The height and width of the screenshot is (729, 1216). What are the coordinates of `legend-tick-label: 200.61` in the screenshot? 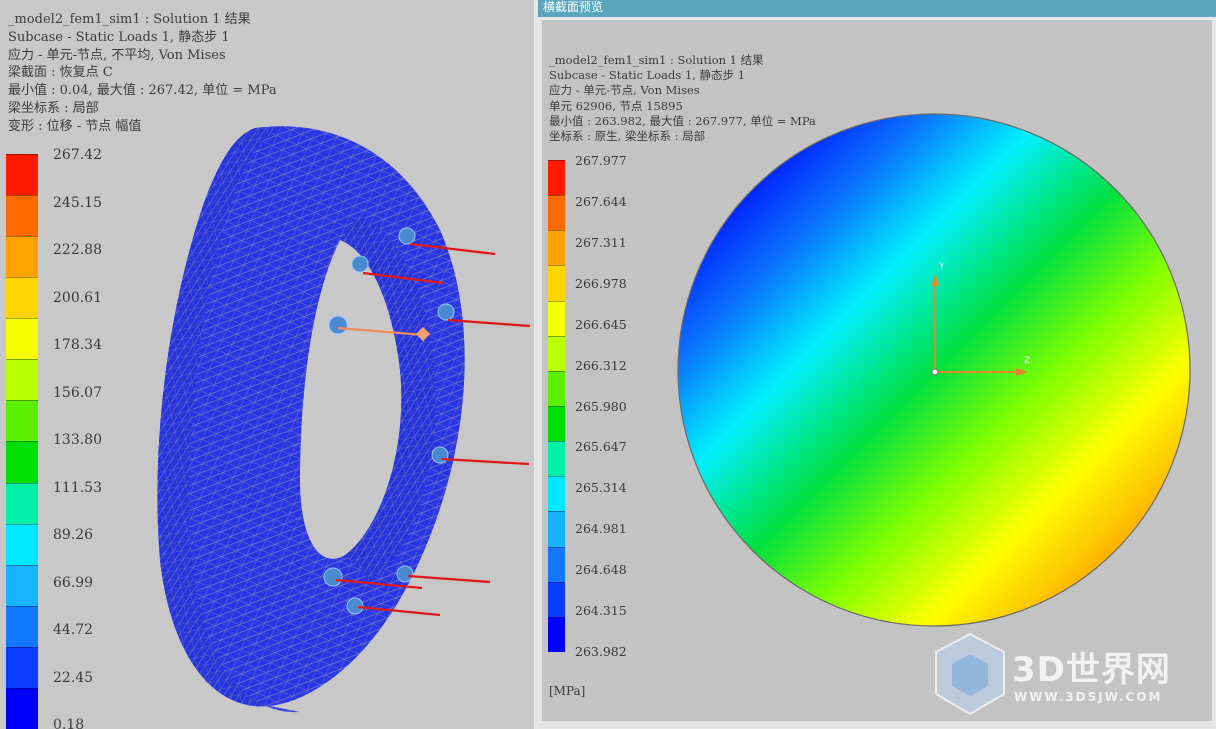 It's located at (77, 297).